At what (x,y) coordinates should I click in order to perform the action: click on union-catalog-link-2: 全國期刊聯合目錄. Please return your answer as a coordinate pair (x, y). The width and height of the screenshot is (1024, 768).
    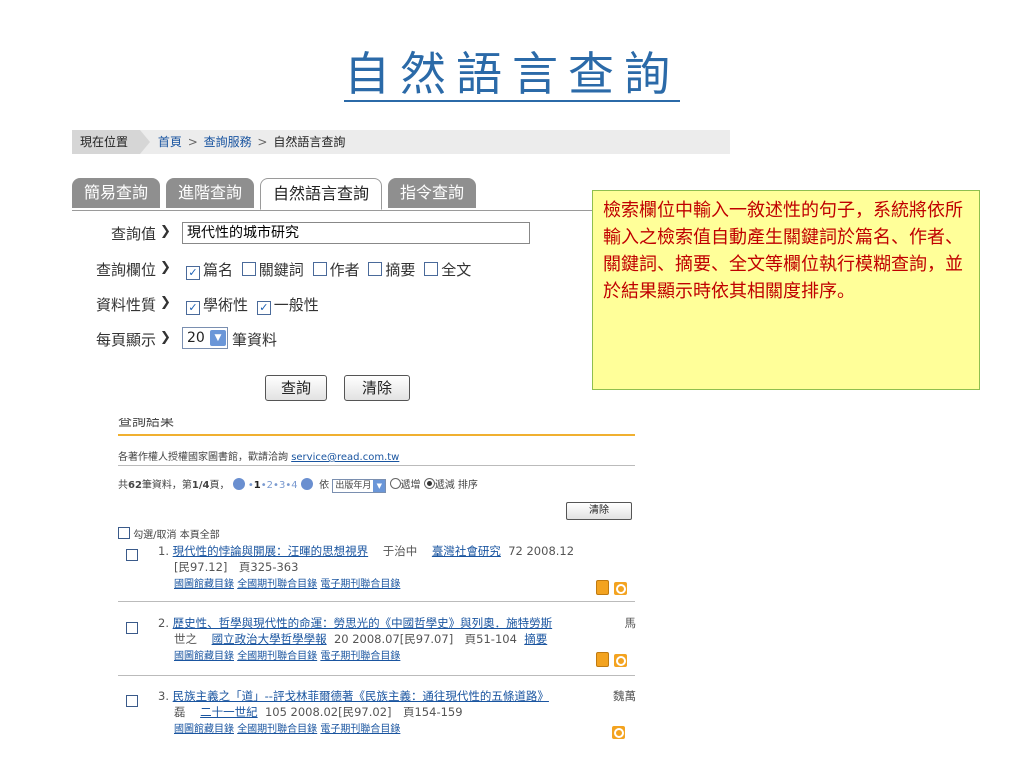
    Looking at the image, I should click on (277, 656).